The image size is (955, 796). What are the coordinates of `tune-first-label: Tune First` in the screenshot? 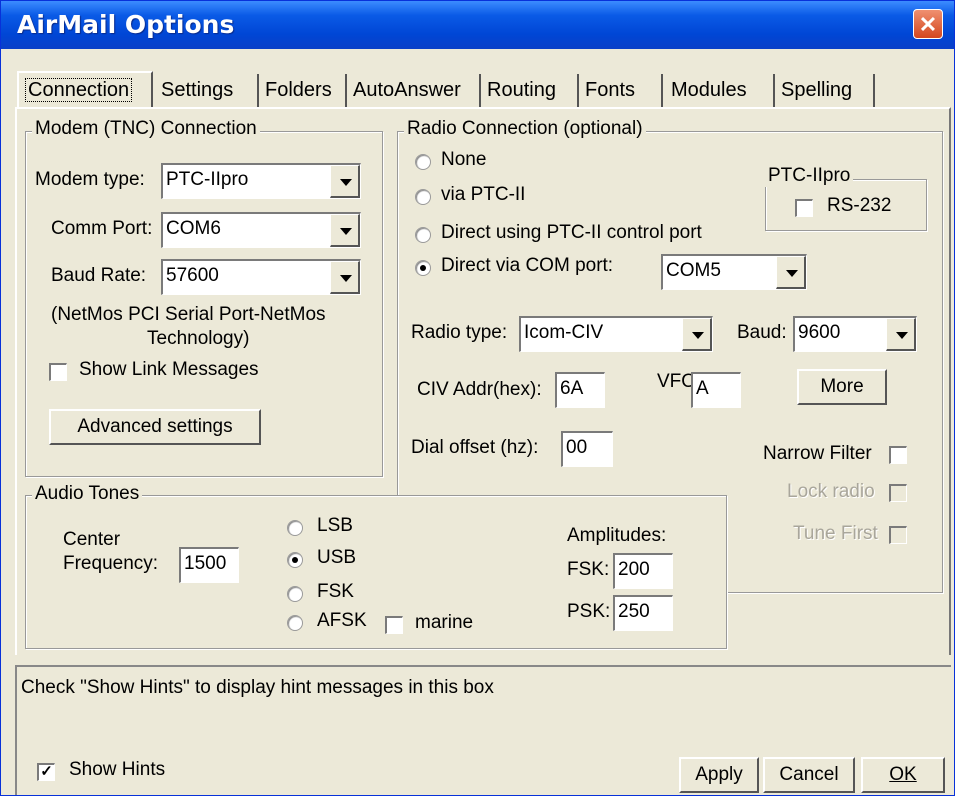 It's located at (835, 533).